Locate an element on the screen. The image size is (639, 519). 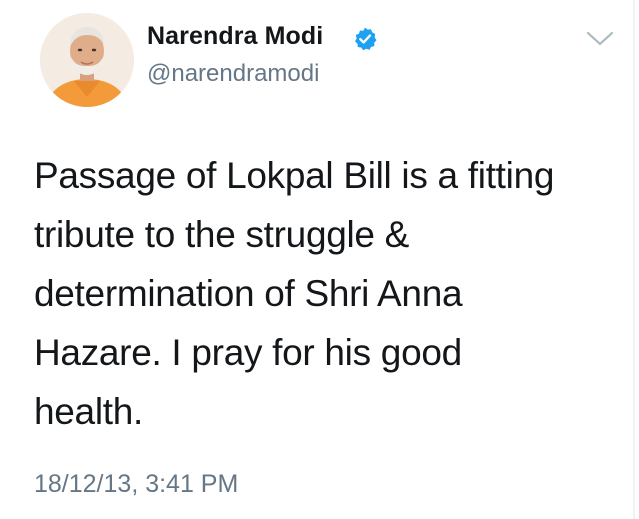
scroll-edge is located at coordinates (634, 259).